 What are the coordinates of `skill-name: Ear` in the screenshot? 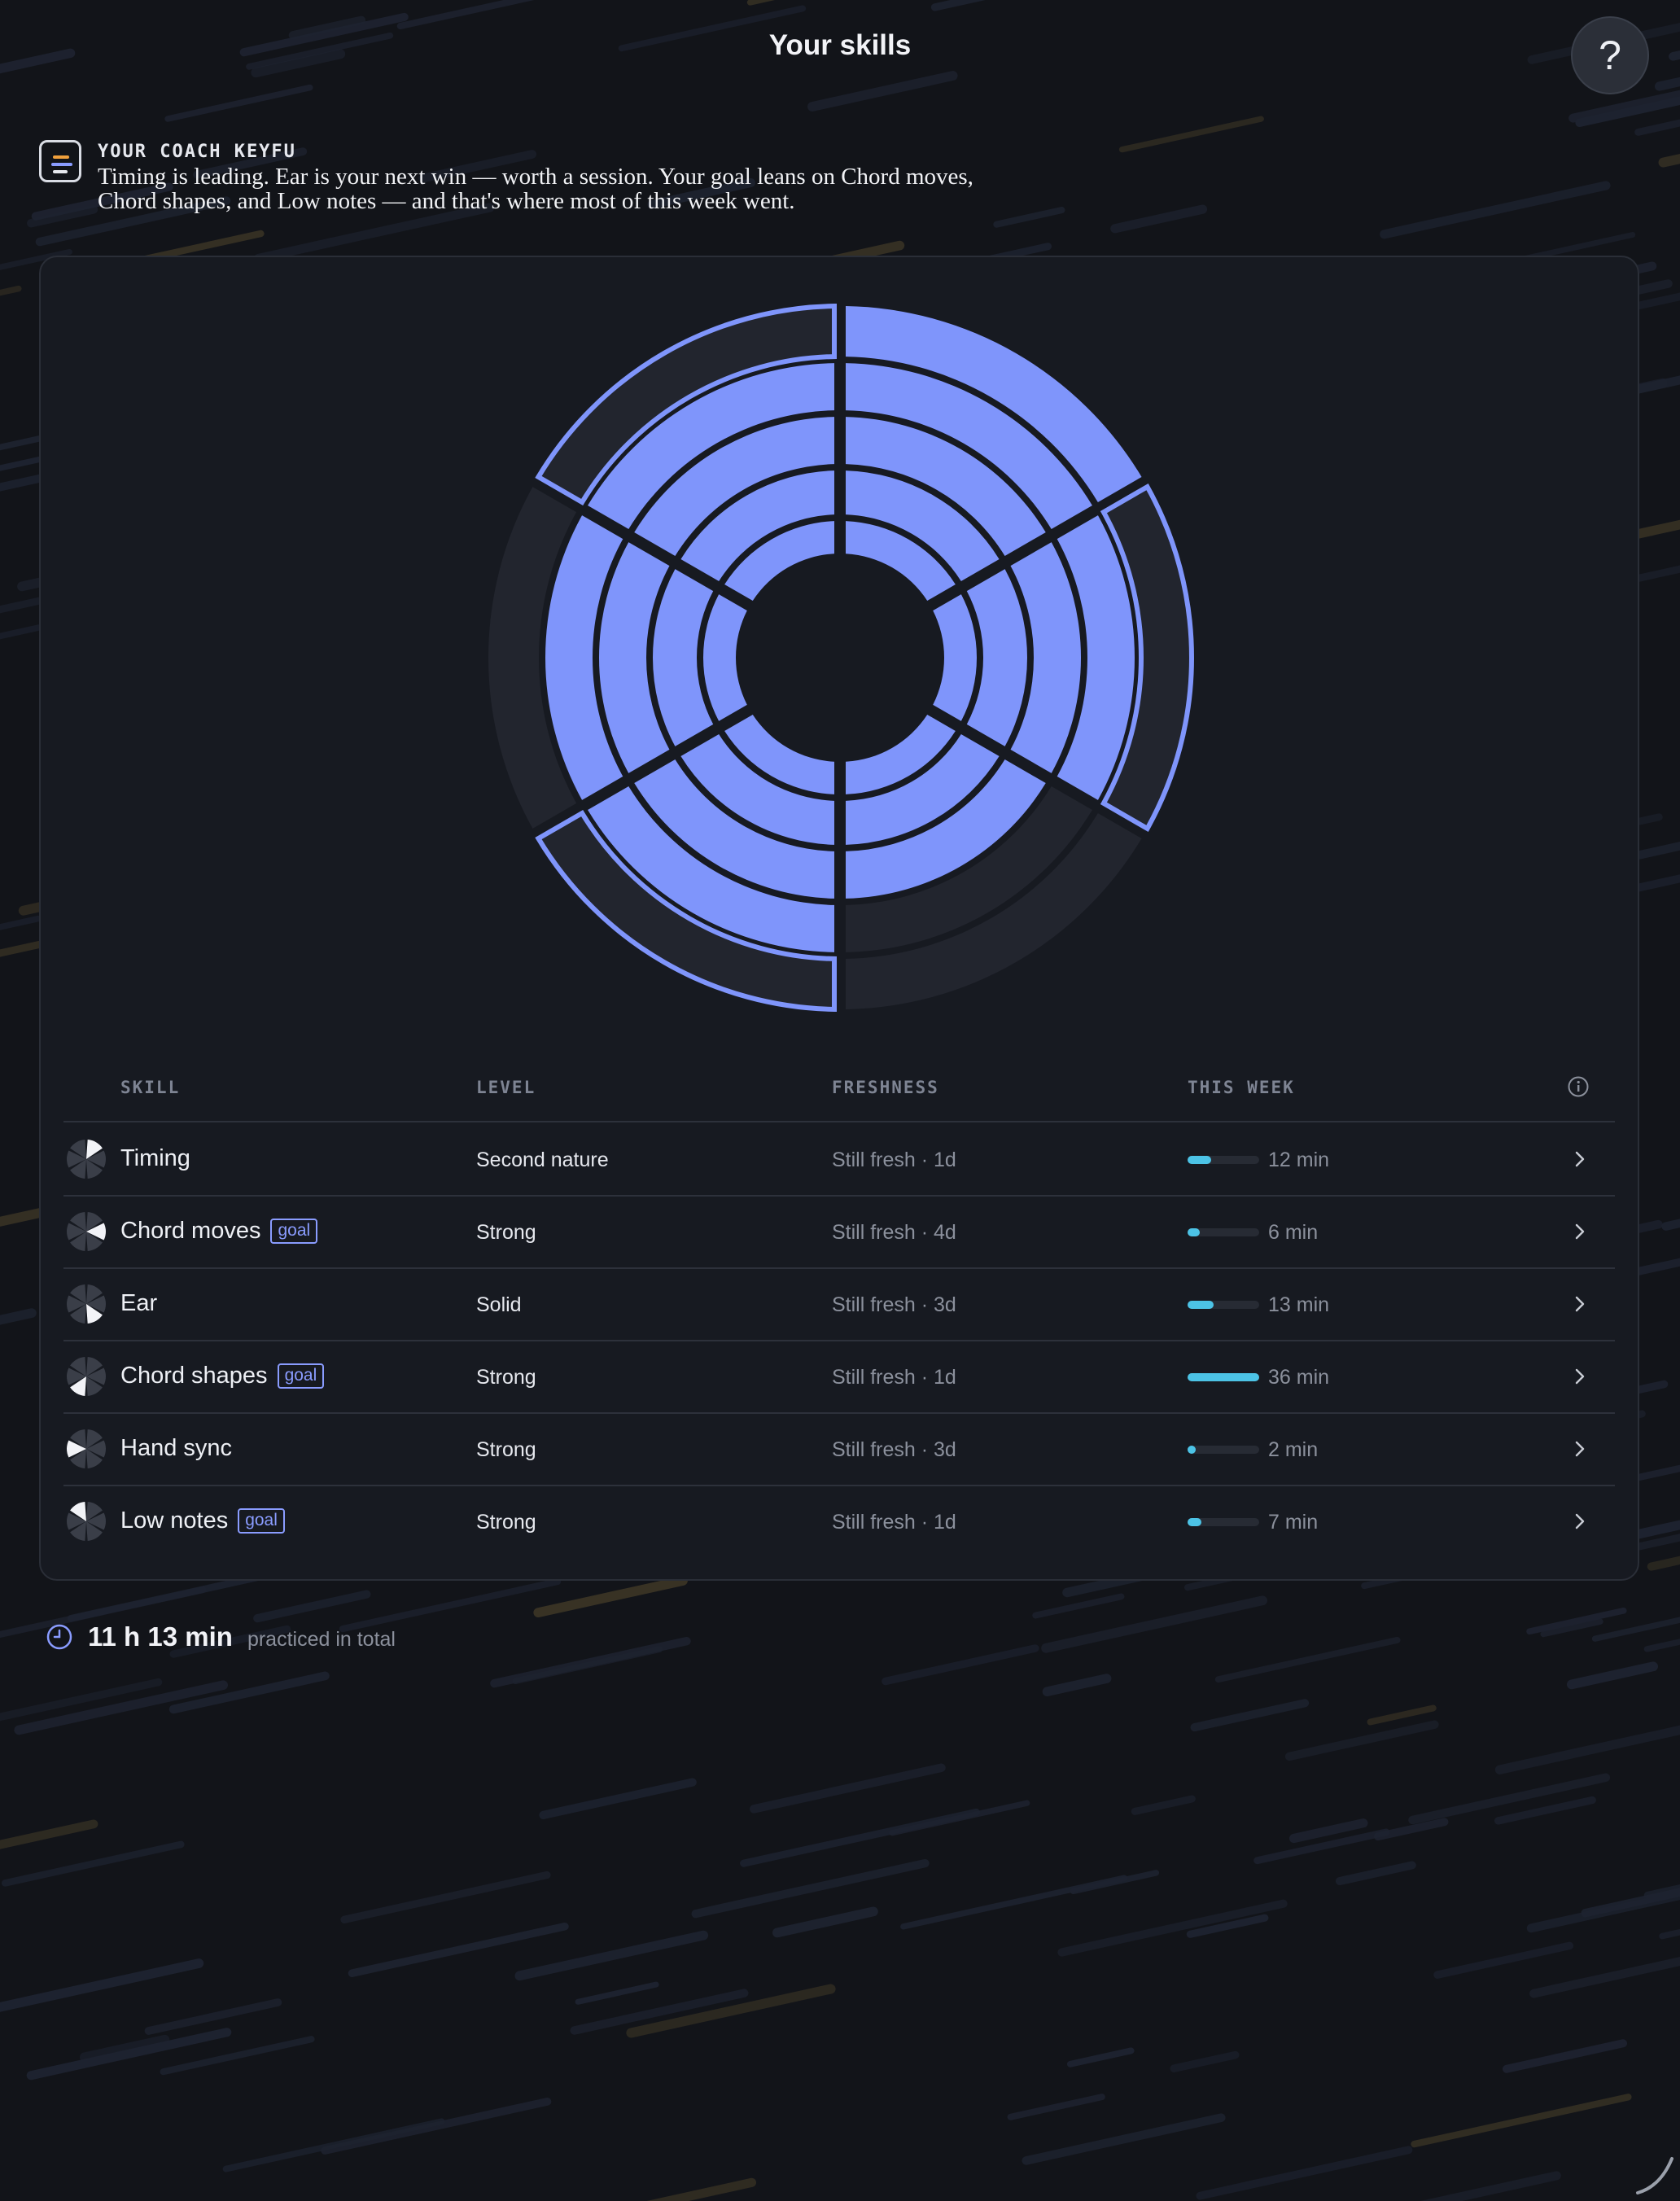 It's located at (139, 1303).